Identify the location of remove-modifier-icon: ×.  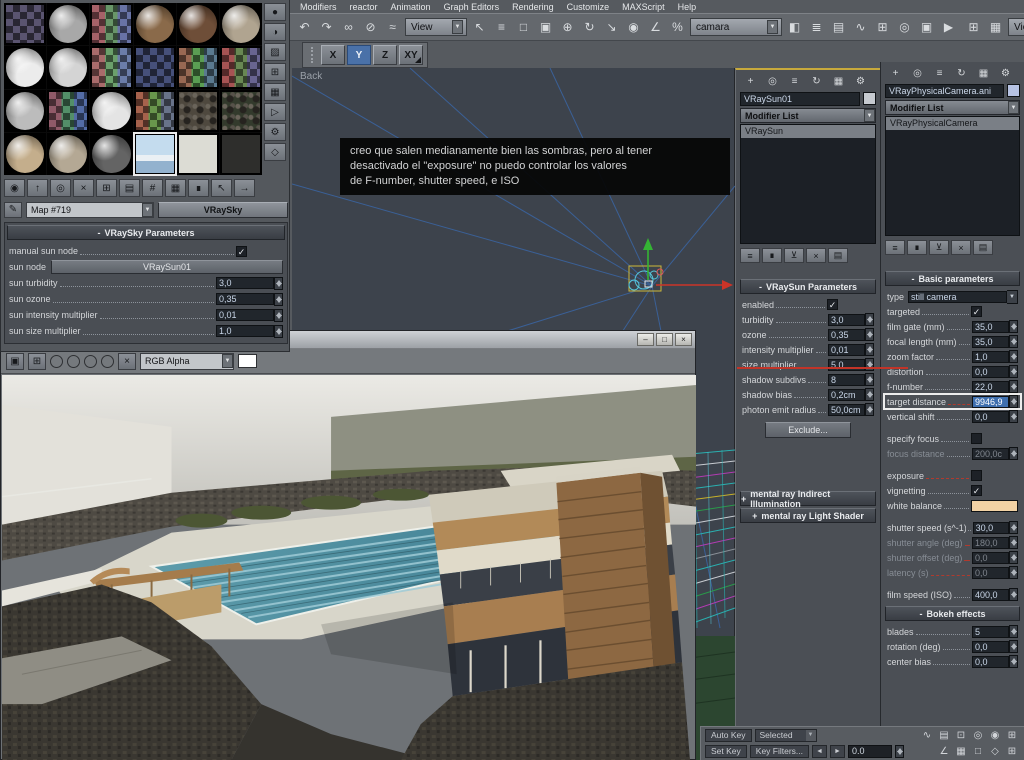
(816, 255).